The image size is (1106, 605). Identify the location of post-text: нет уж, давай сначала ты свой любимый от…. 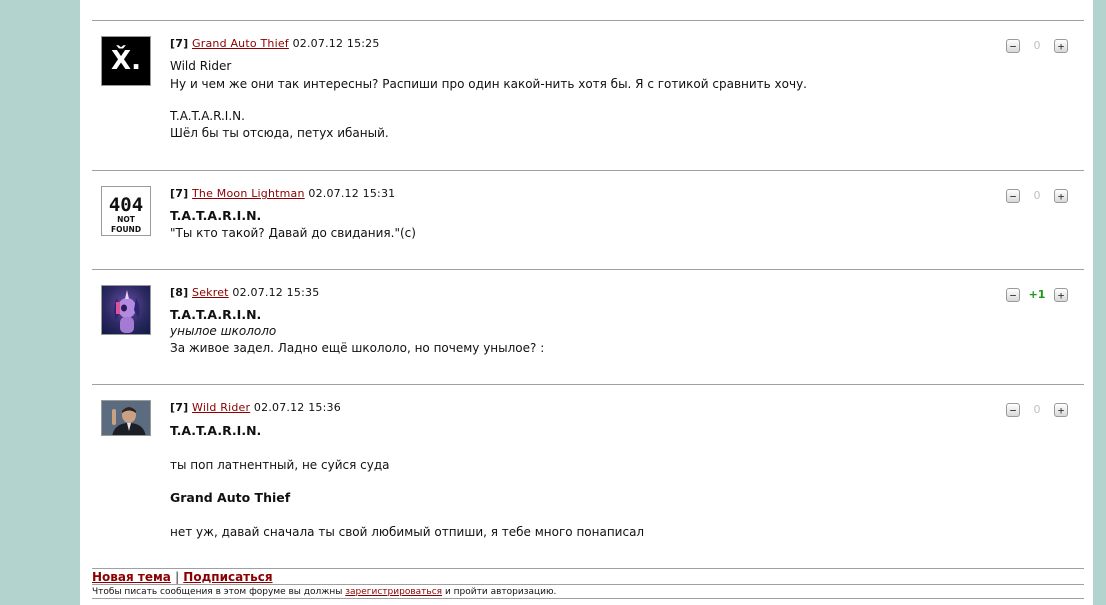
(407, 532).